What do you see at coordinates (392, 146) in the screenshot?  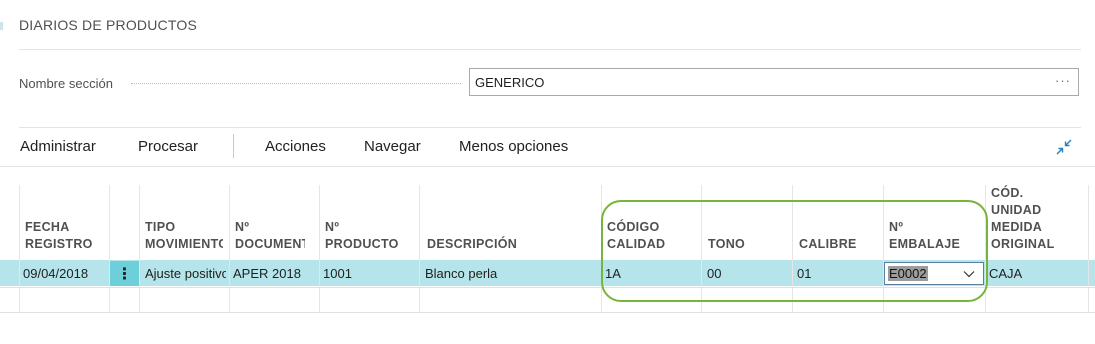 I see `action-navegar: Navegar` at bounding box center [392, 146].